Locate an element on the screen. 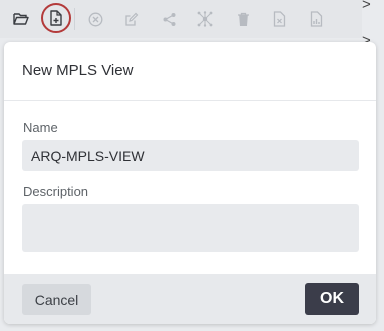 Image resolution: width=384 pixels, height=331 pixels. cancel-button: Cancel is located at coordinates (56, 299).